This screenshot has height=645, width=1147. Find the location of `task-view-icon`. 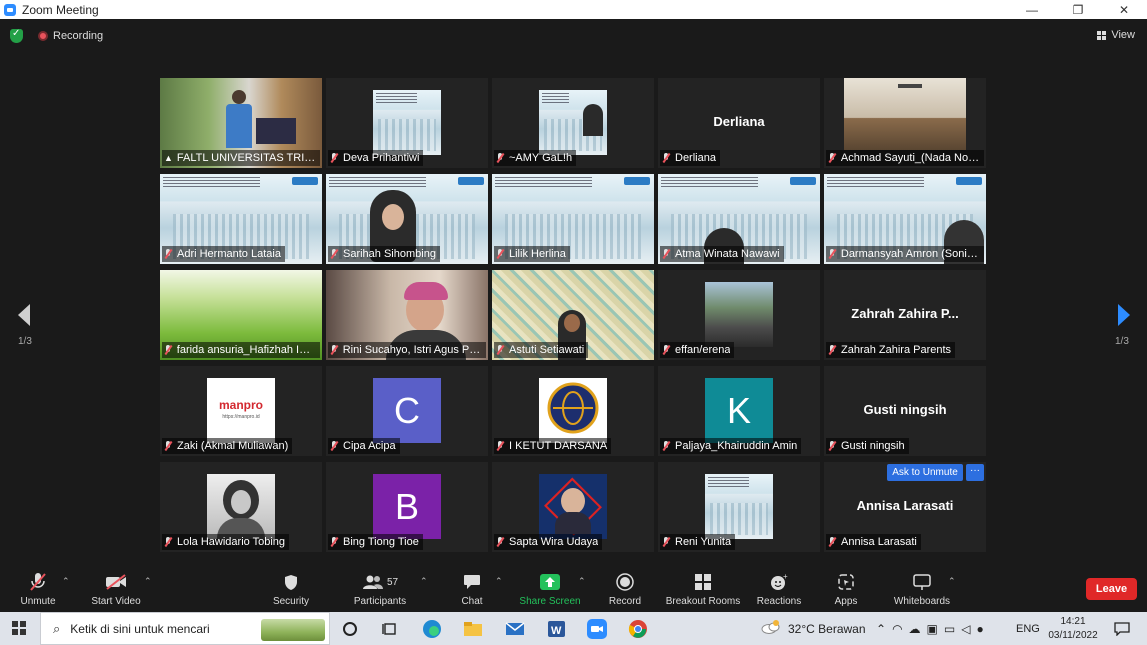

task-view-icon is located at coordinates (390, 629).